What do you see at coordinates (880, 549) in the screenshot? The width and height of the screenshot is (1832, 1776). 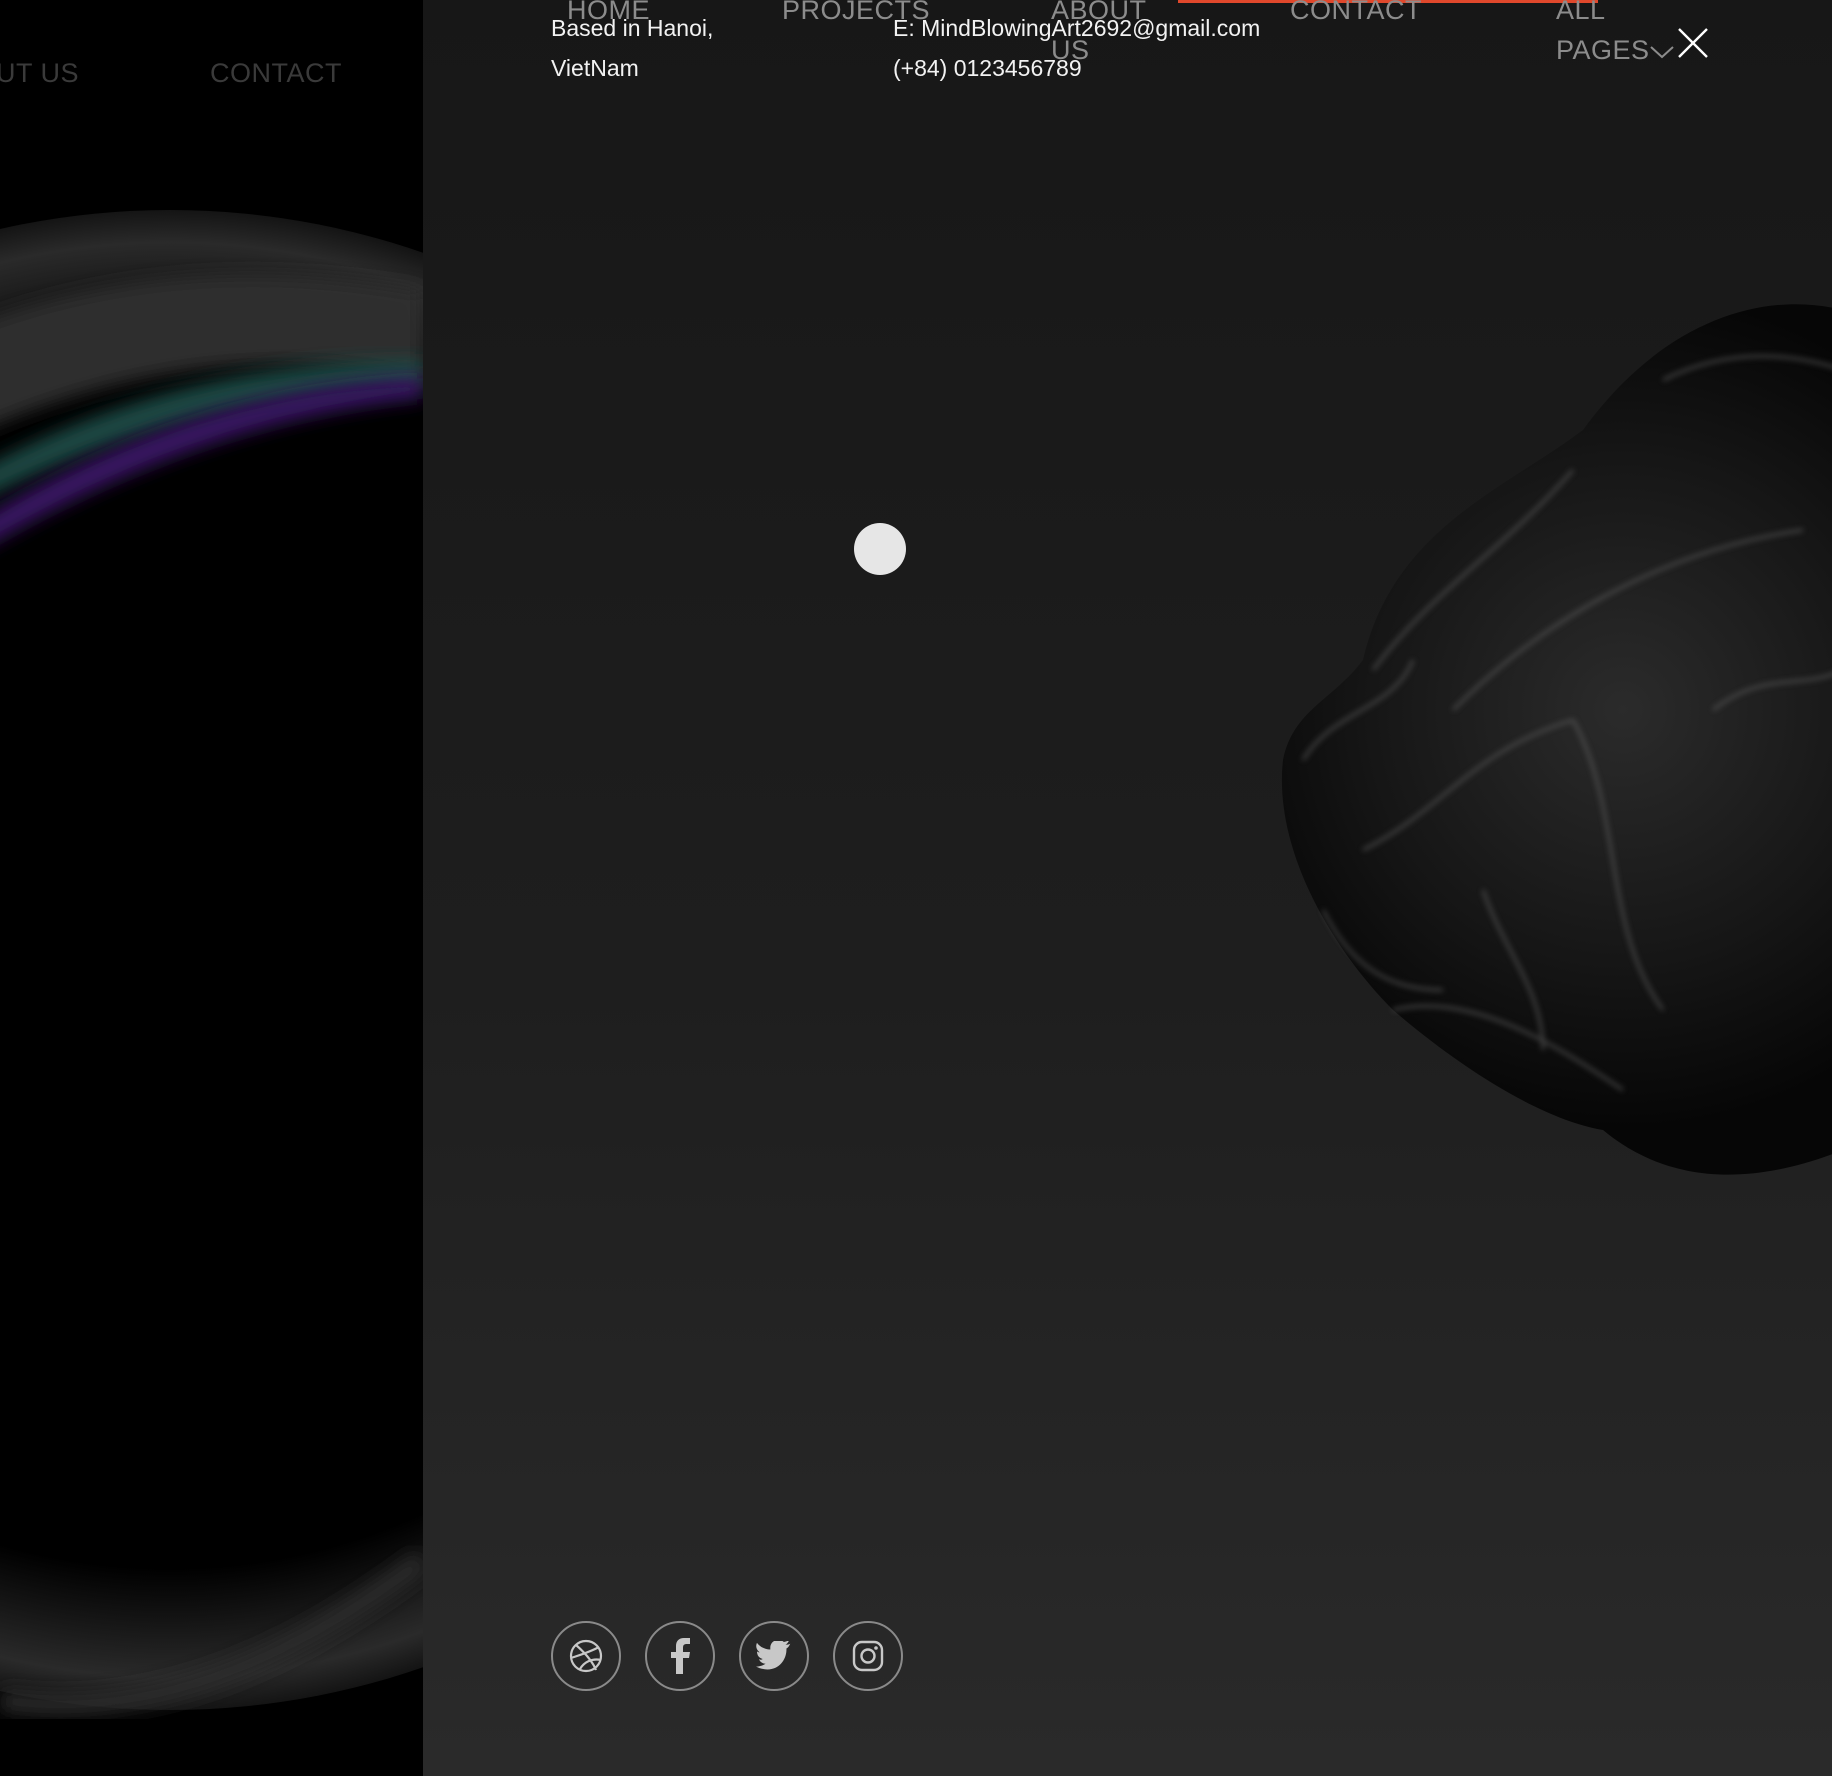 I see `cursor-dot` at bounding box center [880, 549].